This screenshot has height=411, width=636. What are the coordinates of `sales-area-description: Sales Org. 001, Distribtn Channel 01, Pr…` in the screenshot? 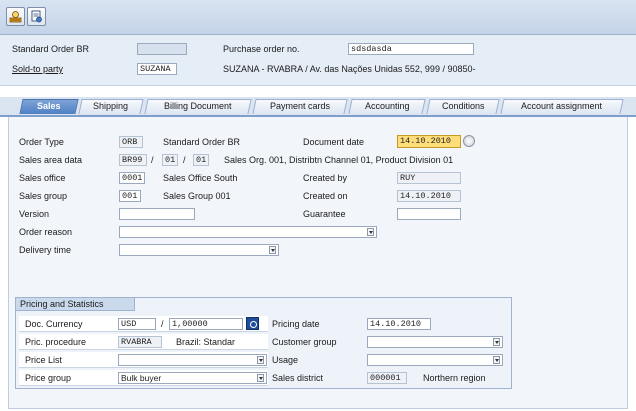 It's located at (339, 160).